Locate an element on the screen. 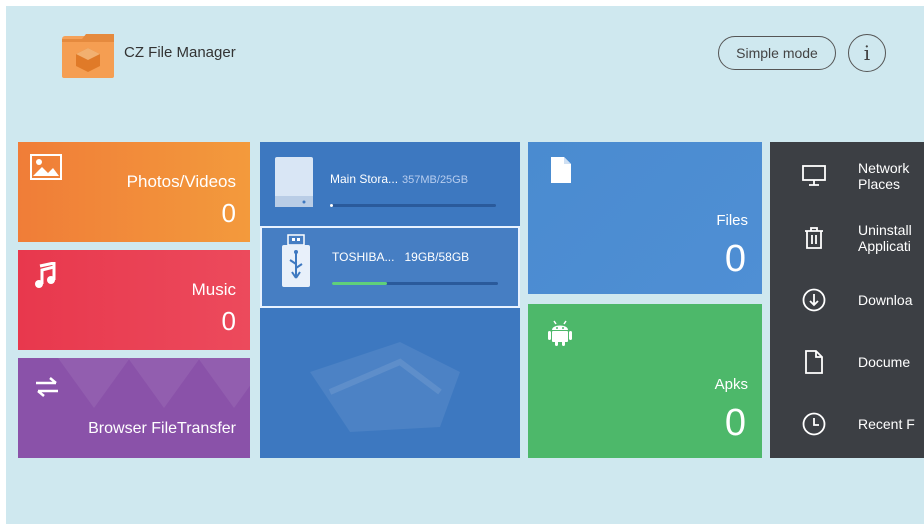 The height and width of the screenshot is (524, 924). simple-mode-button: Simple mode is located at coordinates (777, 53).